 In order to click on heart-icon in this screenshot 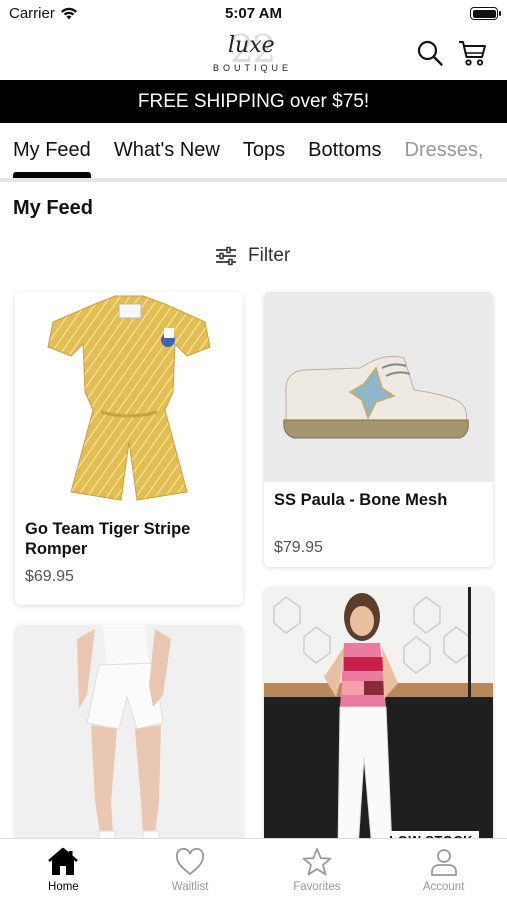, I will do `click(190, 861)`.